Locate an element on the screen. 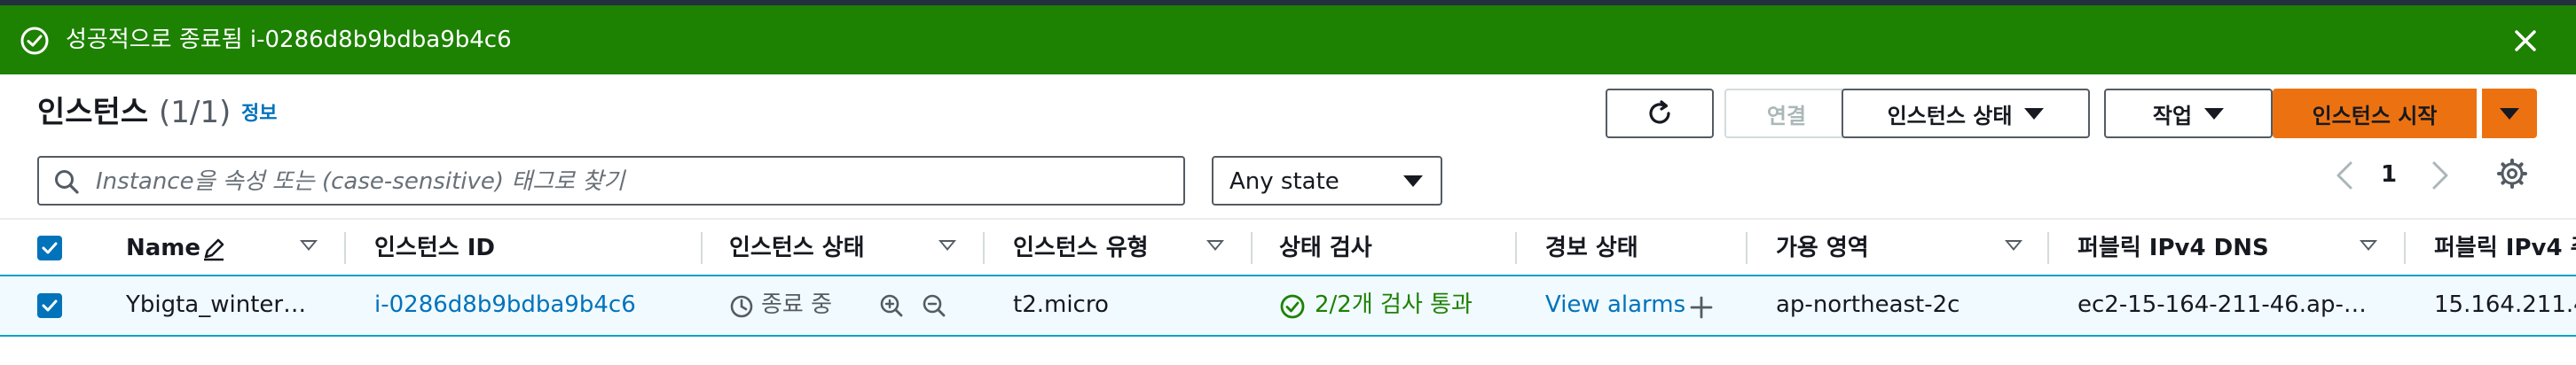  launch-instance-button: 인스턴스 시작 is located at coordinates (2375, 114).